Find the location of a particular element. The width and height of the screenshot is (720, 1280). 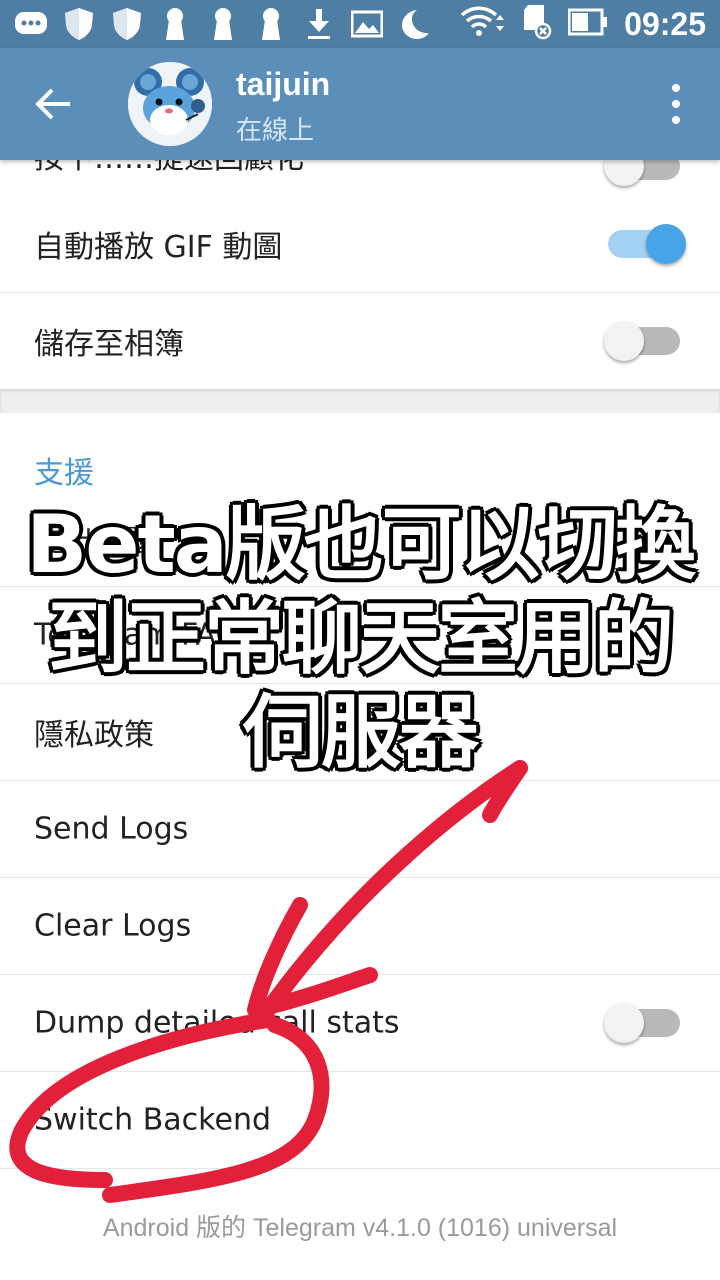

status-bar: 09:25 is located at coordinates (360, 24).